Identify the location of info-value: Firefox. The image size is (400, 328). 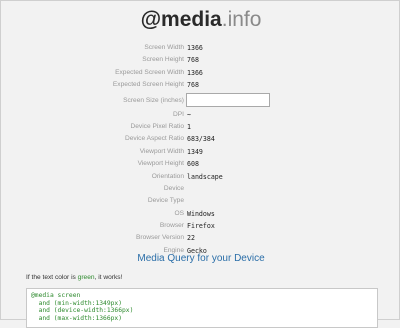
(201, 226).